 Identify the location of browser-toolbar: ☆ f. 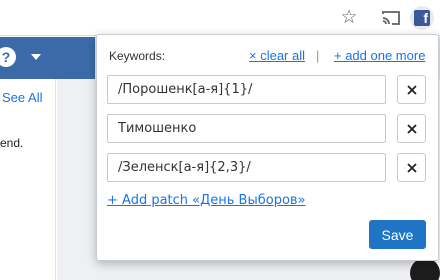
(220, 18).